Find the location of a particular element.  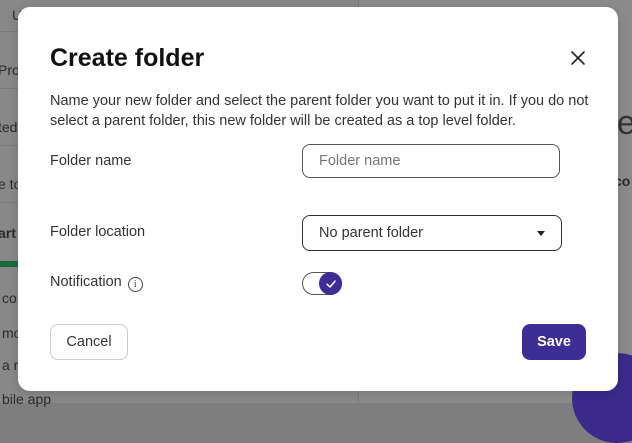

folder-location-label: Folder location is located at coordinates (98, 232).